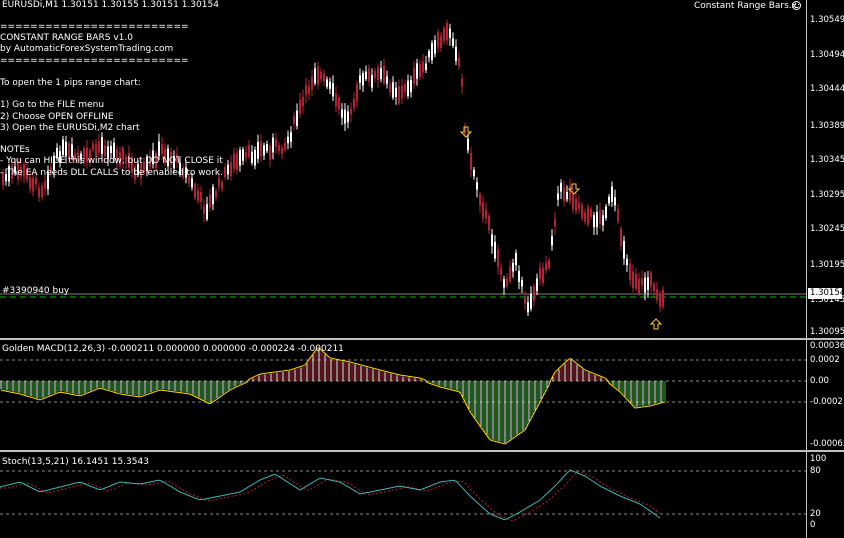  I want to click on price-tick-label: 1.30345, so click(827, 160).